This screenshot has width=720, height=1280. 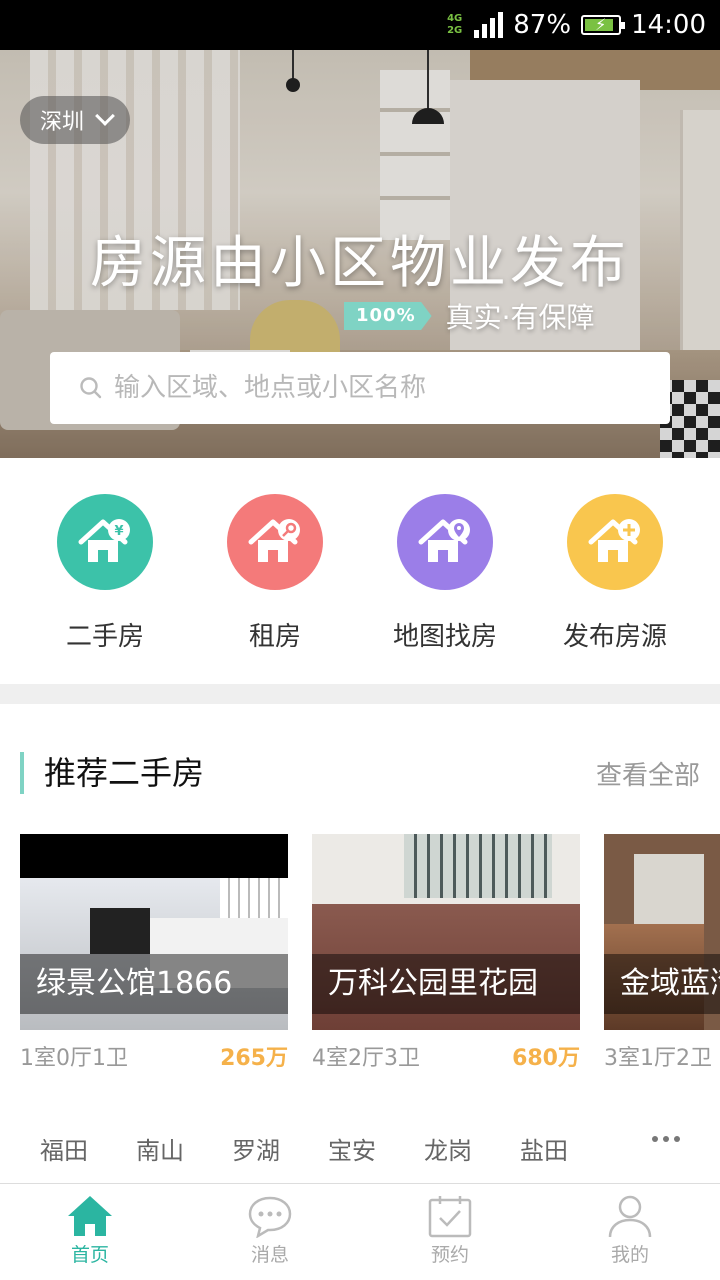 What do you see at coordinates (270, 1217) in the screenshot?
I see `message-icon` at bounding box center [270, 1217].